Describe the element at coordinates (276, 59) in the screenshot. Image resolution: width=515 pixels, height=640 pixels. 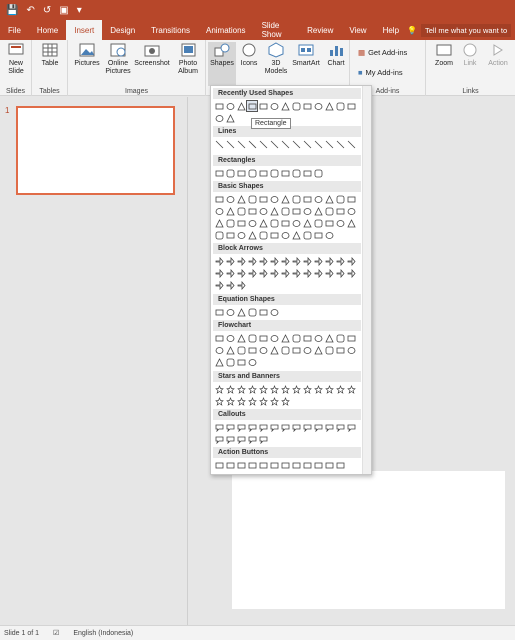
I see `3d-models-button: 3D Models` at that location.